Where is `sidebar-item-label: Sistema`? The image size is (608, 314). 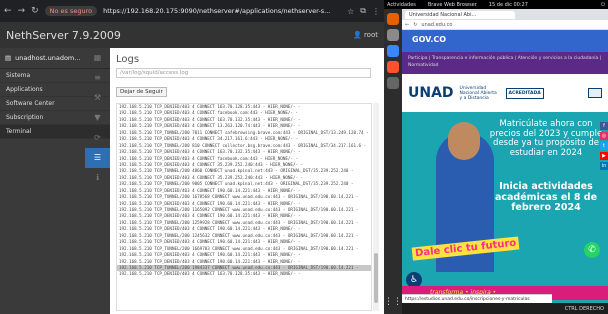 sidebar-item-label: Sistema is located at coordinates (18, 75).